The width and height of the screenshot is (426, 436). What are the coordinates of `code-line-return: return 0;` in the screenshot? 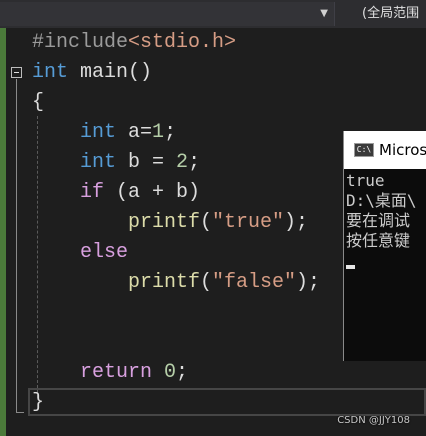 It's located at (134, 373).